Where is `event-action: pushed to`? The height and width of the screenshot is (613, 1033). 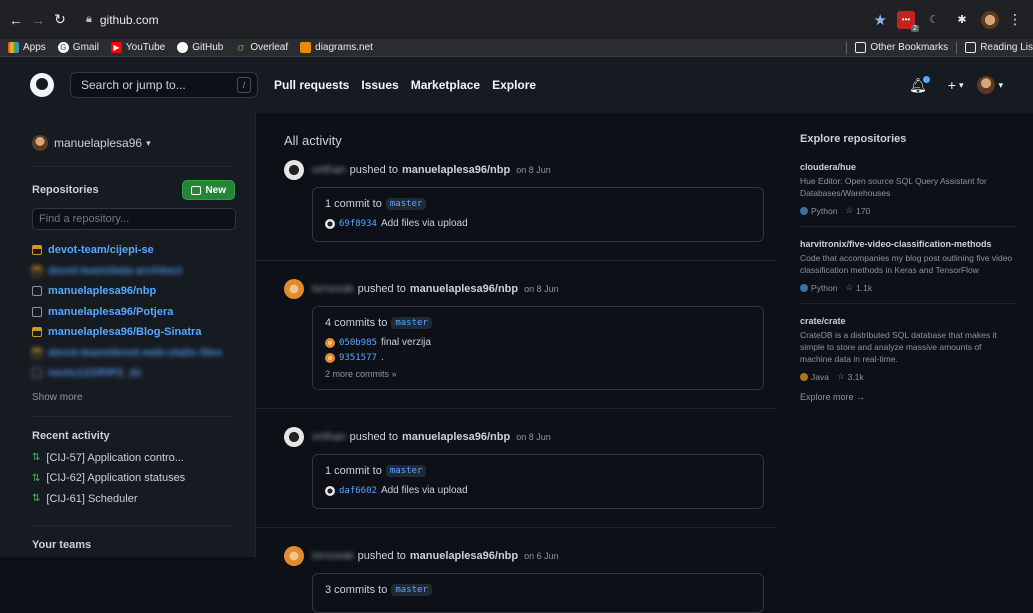
event-action: pushed to is located at coordinates (373, 170).